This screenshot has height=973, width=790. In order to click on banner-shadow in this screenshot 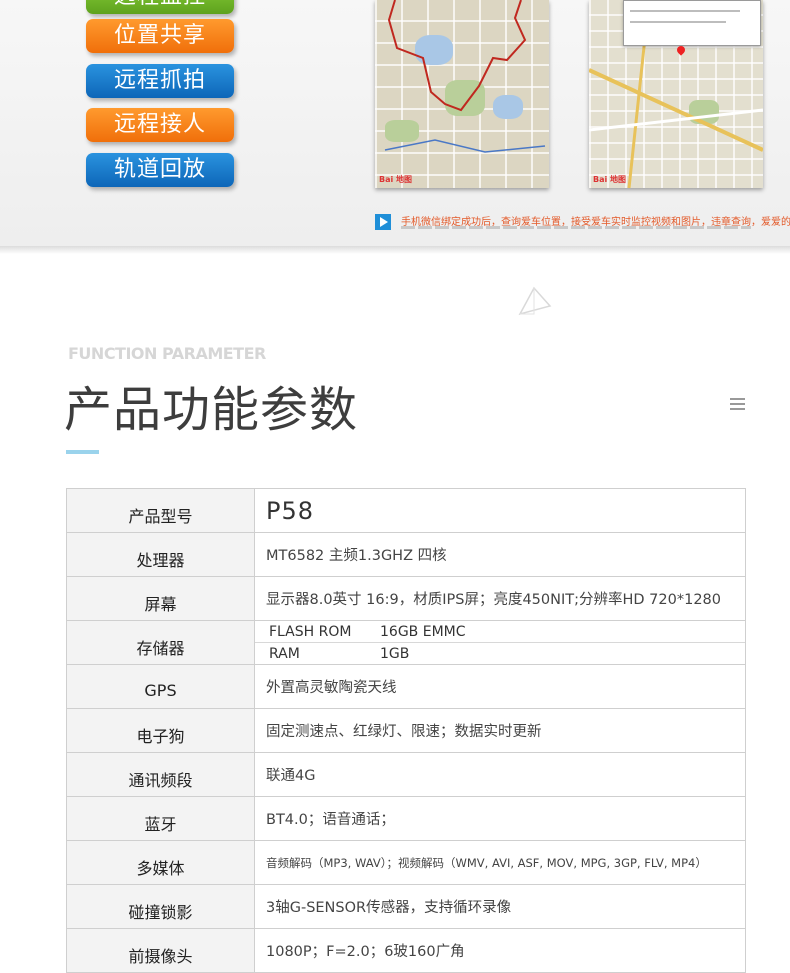, I will do `click(395, 250)`.